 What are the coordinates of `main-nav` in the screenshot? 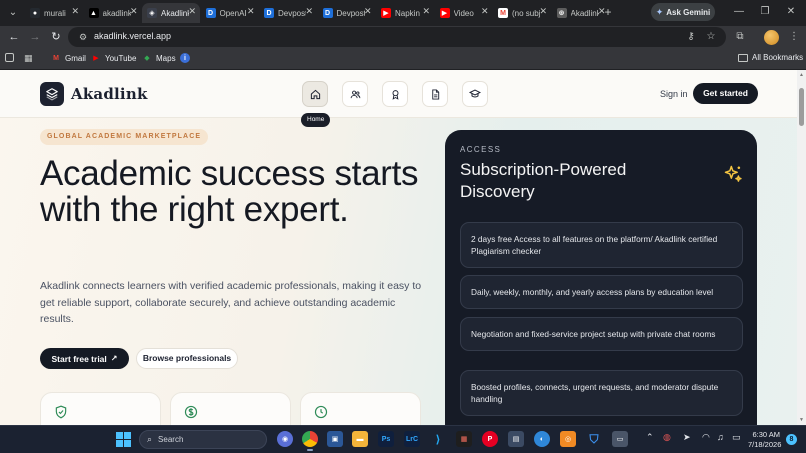 It's located at (395, 94).